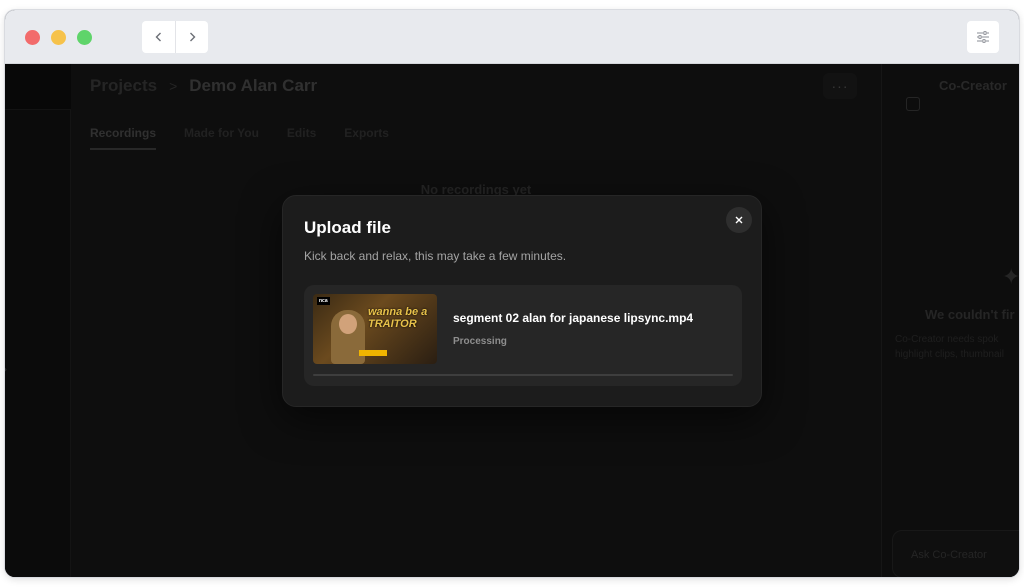 The image size is (1024, 587). I want to click on navigation-buttons, so click(175, 37).